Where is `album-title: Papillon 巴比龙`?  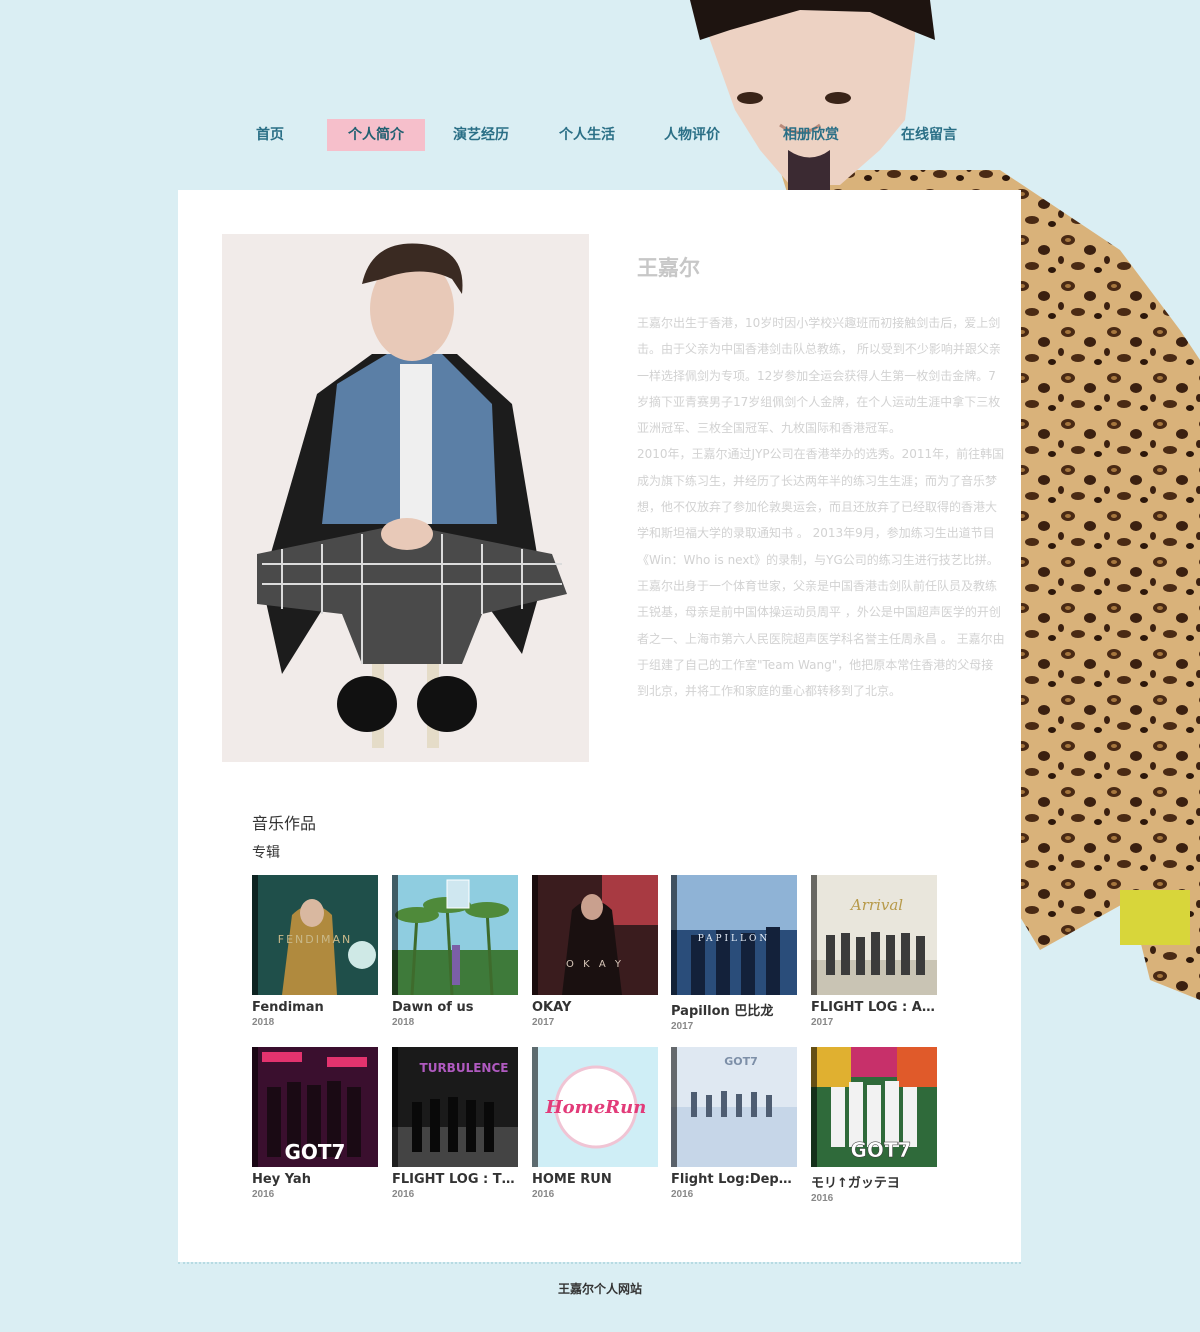 album-title: Papillon 巴比龙 is located at coordinates (722, 1011).